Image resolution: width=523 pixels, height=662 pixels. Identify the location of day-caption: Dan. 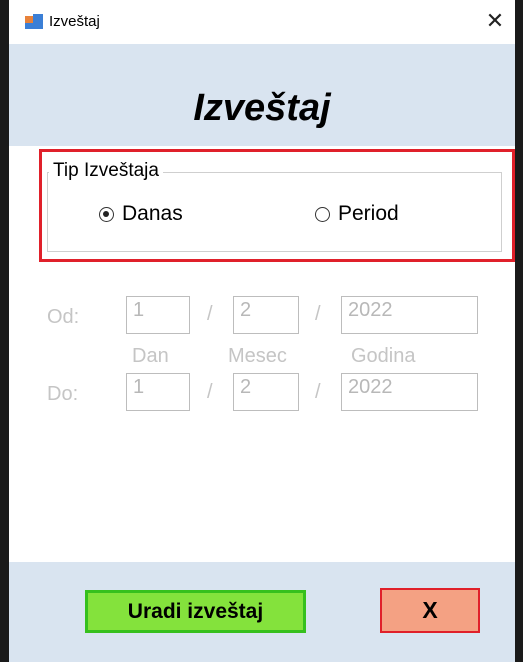
(150, 356).